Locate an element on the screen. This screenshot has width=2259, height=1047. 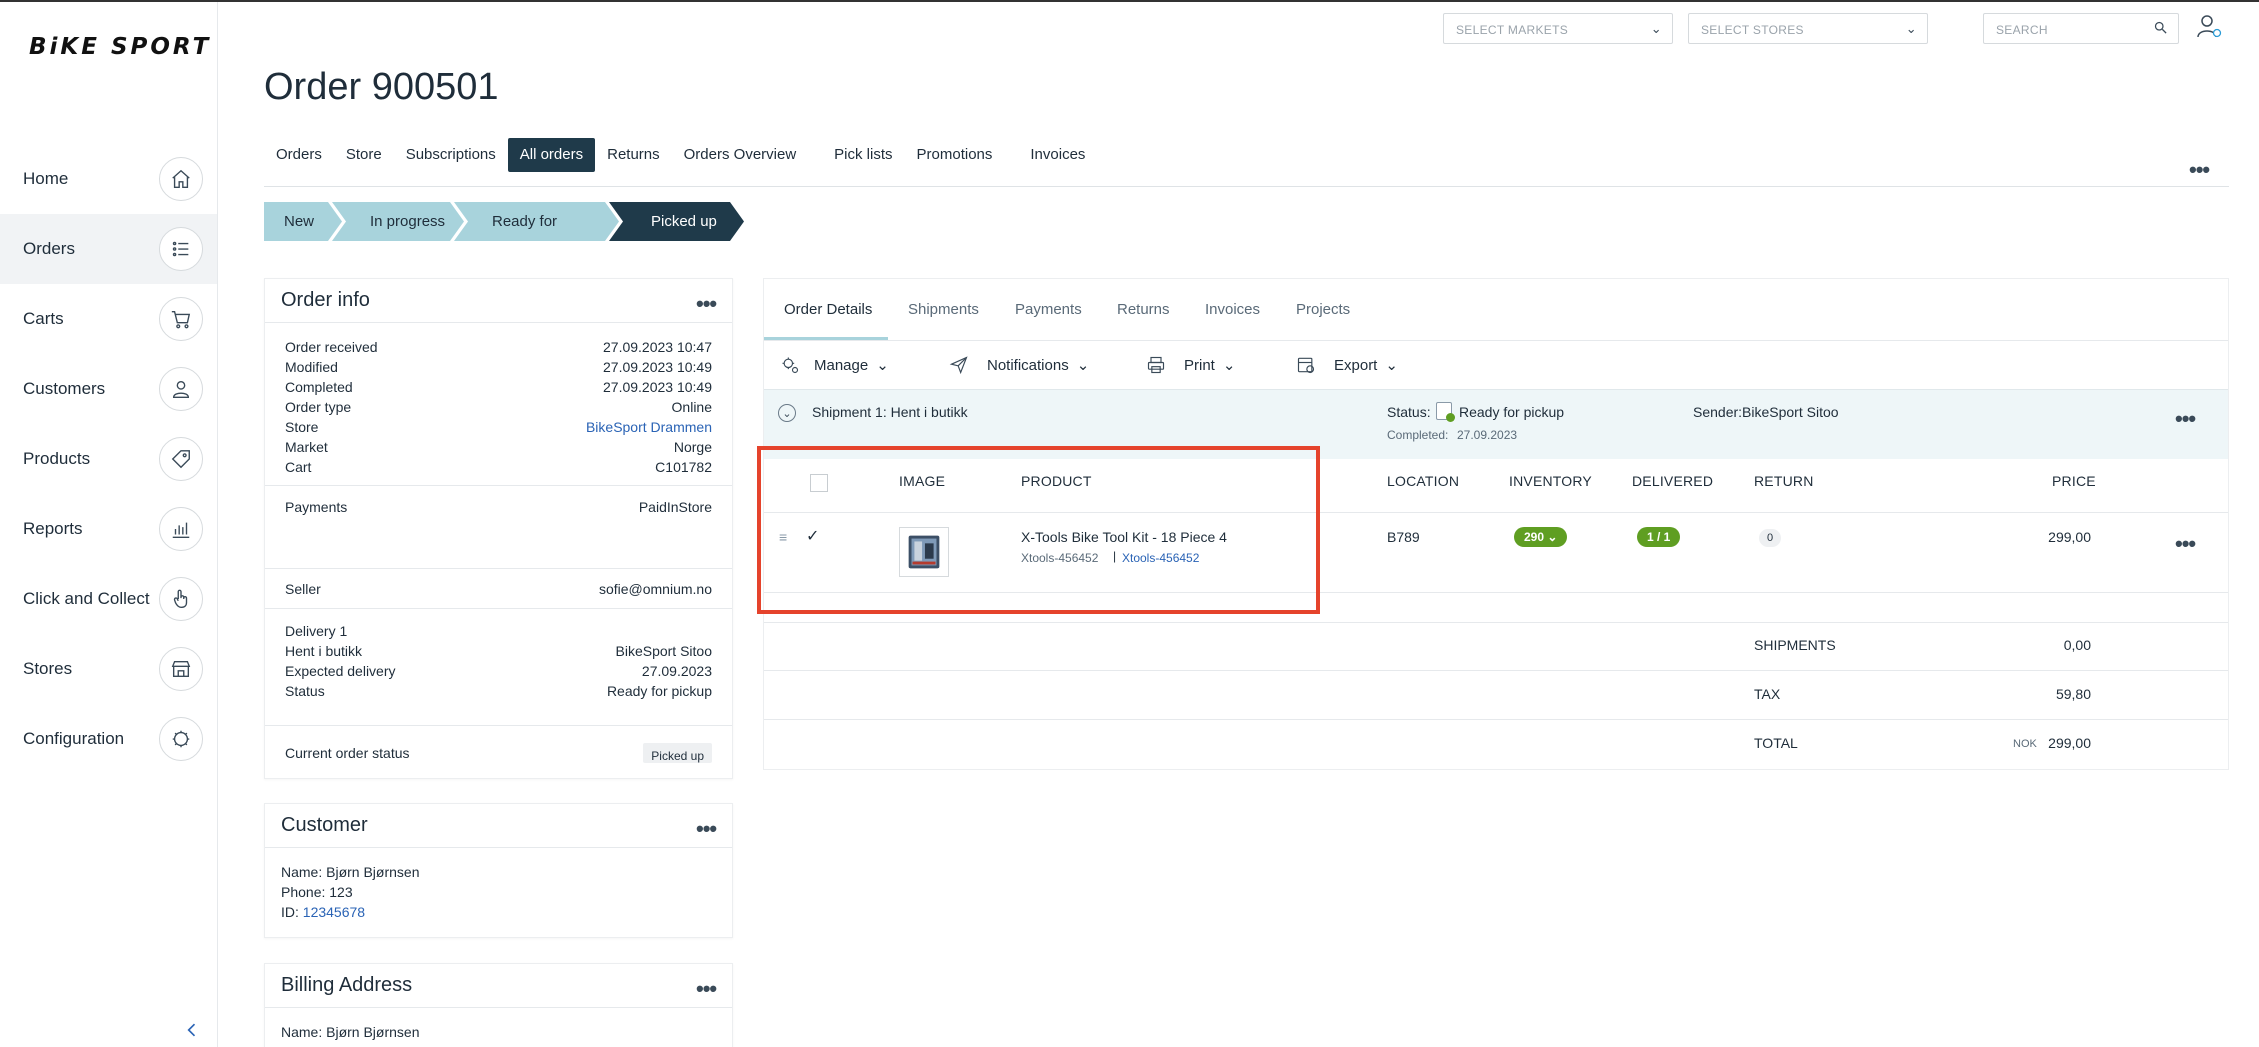
column-header-location: LOCATION is located at coordinates (1423, 481).